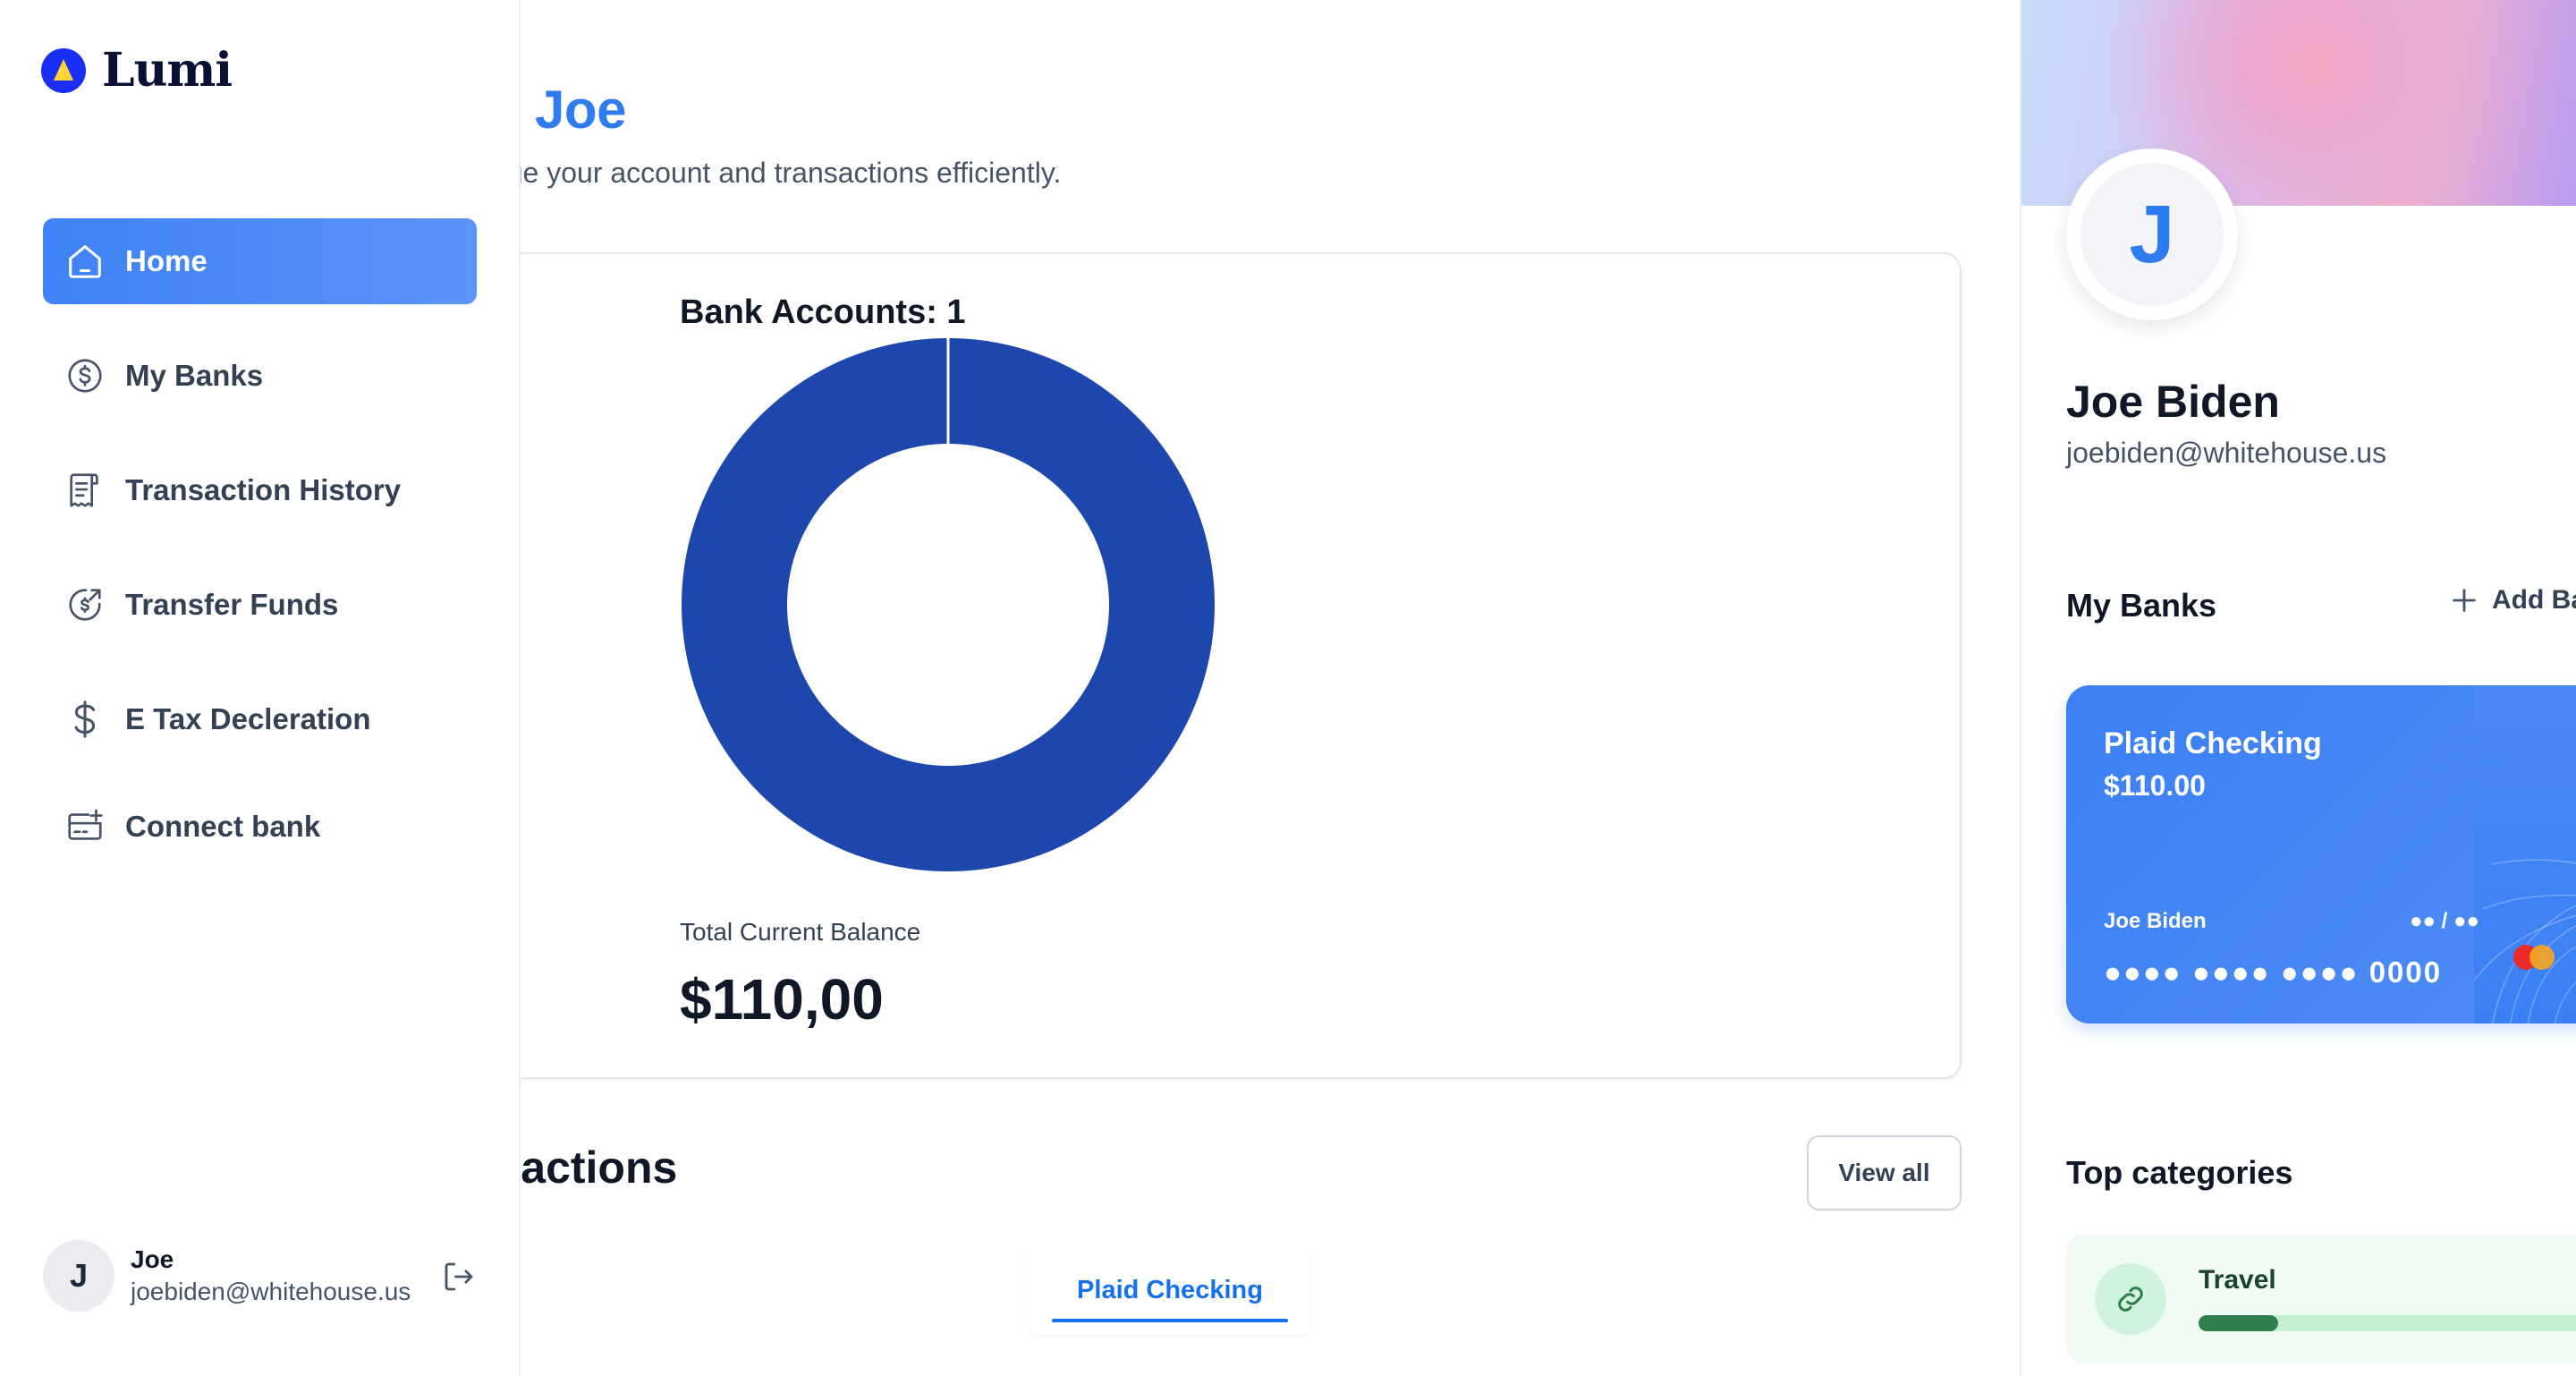  What do you see at coordinates (248, 718) in the screenshot?
I see `sidebar-item-label: E Tax Decleration` at bounding box center [248, 718].